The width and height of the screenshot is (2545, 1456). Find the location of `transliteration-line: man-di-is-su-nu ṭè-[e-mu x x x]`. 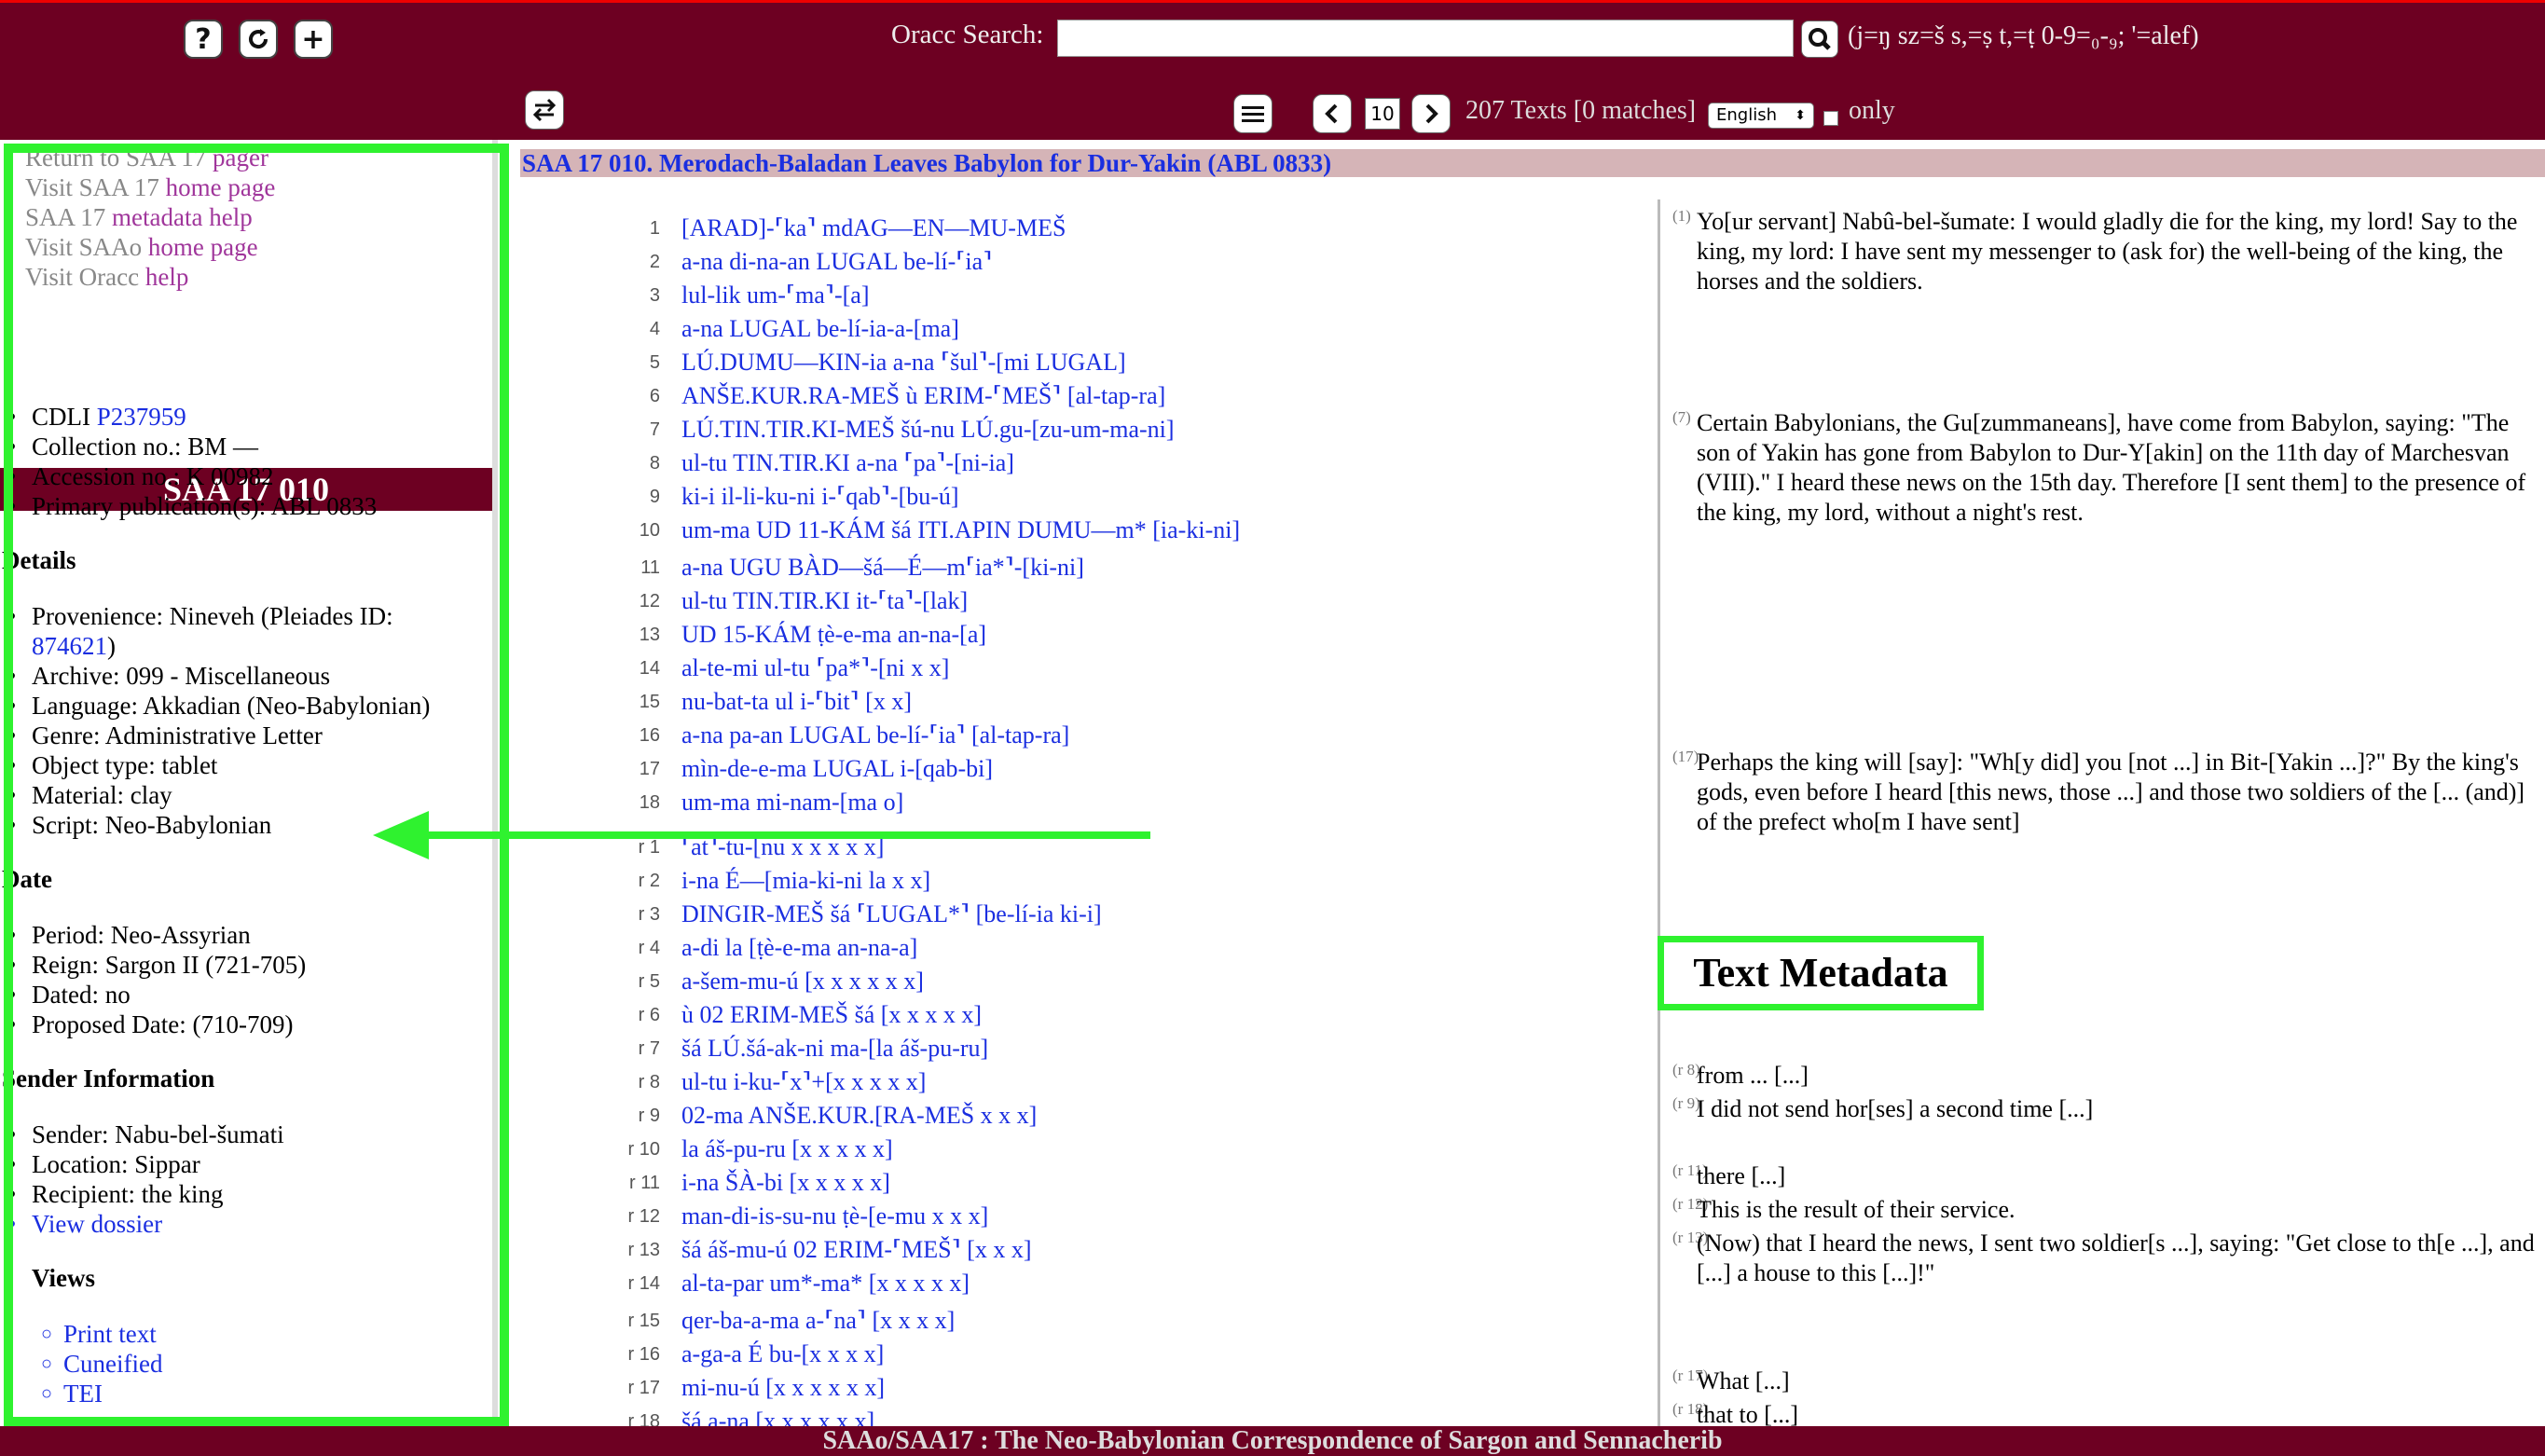

transliteration-line: man-di-is-su-nu ṭè-[e-mu x x x] is located at coordinates (834, 1216).